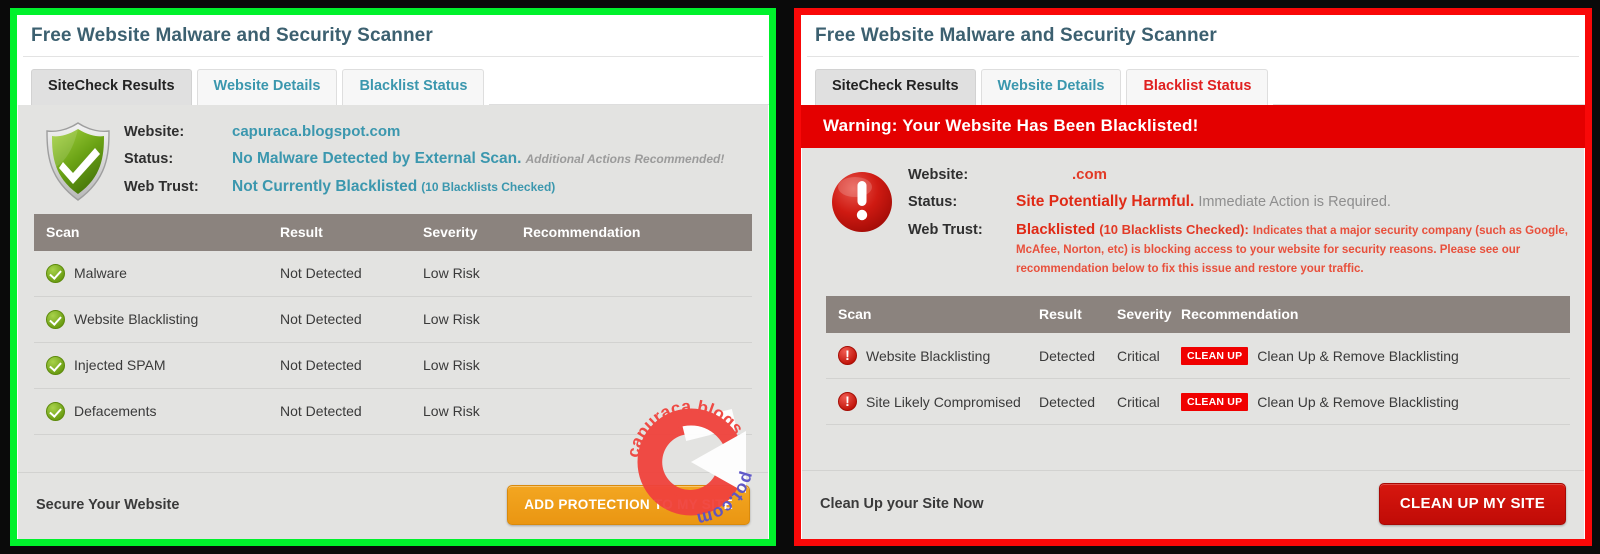 This screenshot has height=554, width=1600. Describe the element at coordinates (1138, 355) in the screenshot. I see `right-row0-severity: Critical` at that location.